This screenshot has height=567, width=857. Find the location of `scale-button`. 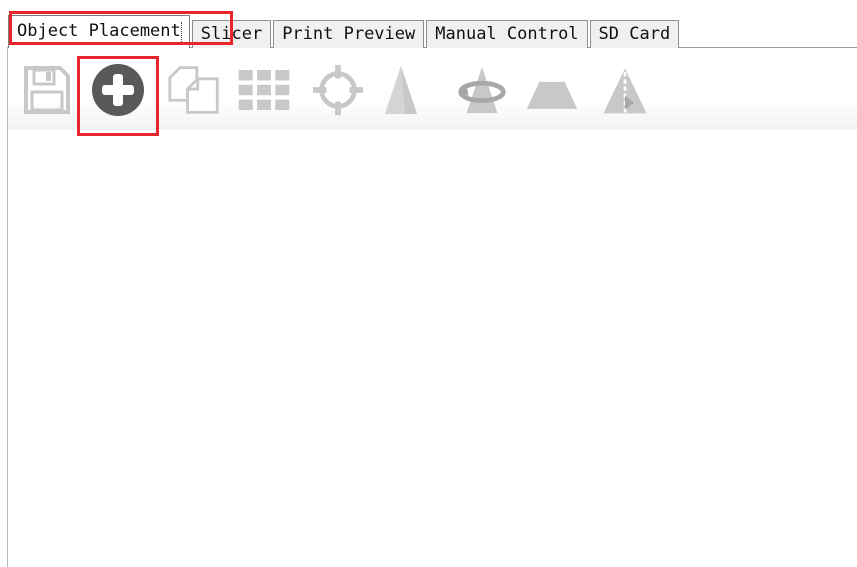

scale-button is located at coordinates (401, 90).